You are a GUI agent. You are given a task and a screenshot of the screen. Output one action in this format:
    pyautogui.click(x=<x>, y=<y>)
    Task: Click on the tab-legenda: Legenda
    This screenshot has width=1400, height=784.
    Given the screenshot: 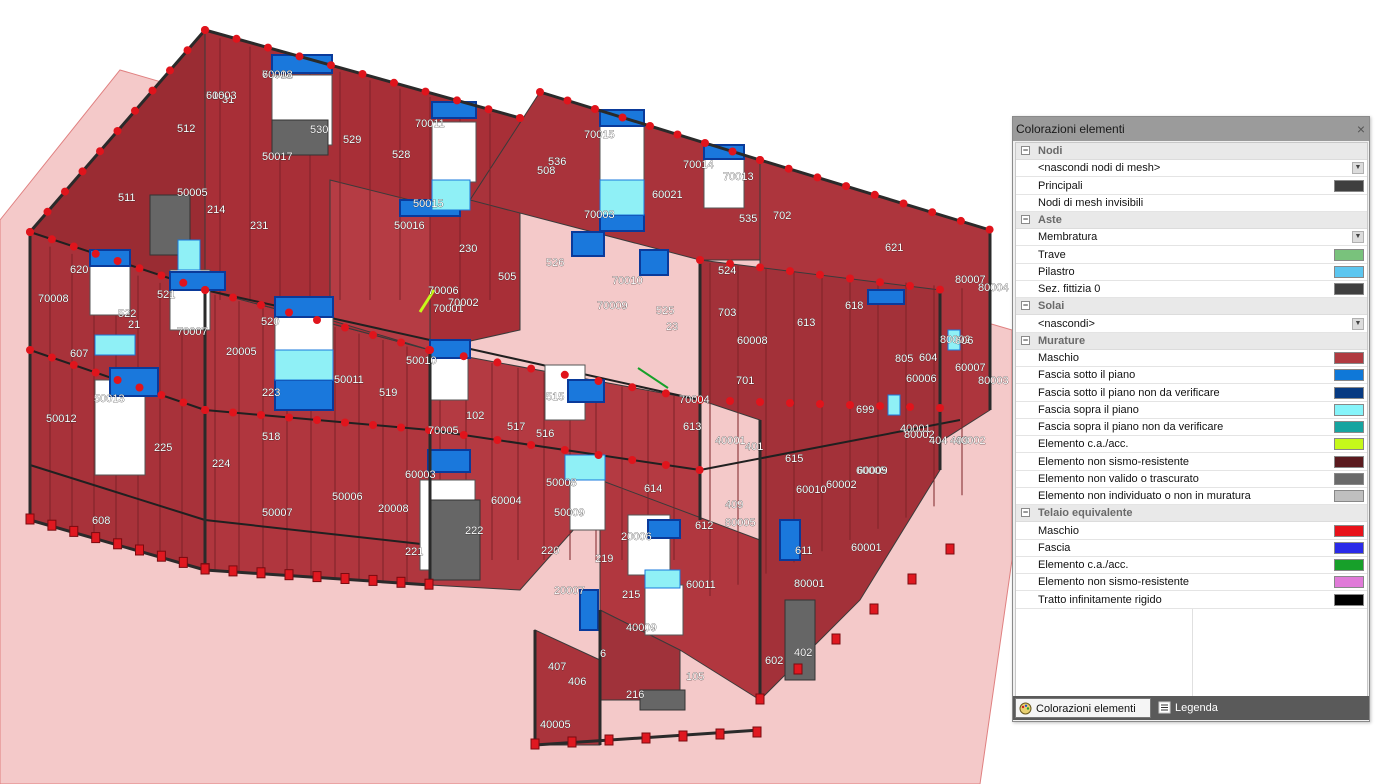 What is the action you would take?
    pyautogui.click(x=1200, y=708)
    